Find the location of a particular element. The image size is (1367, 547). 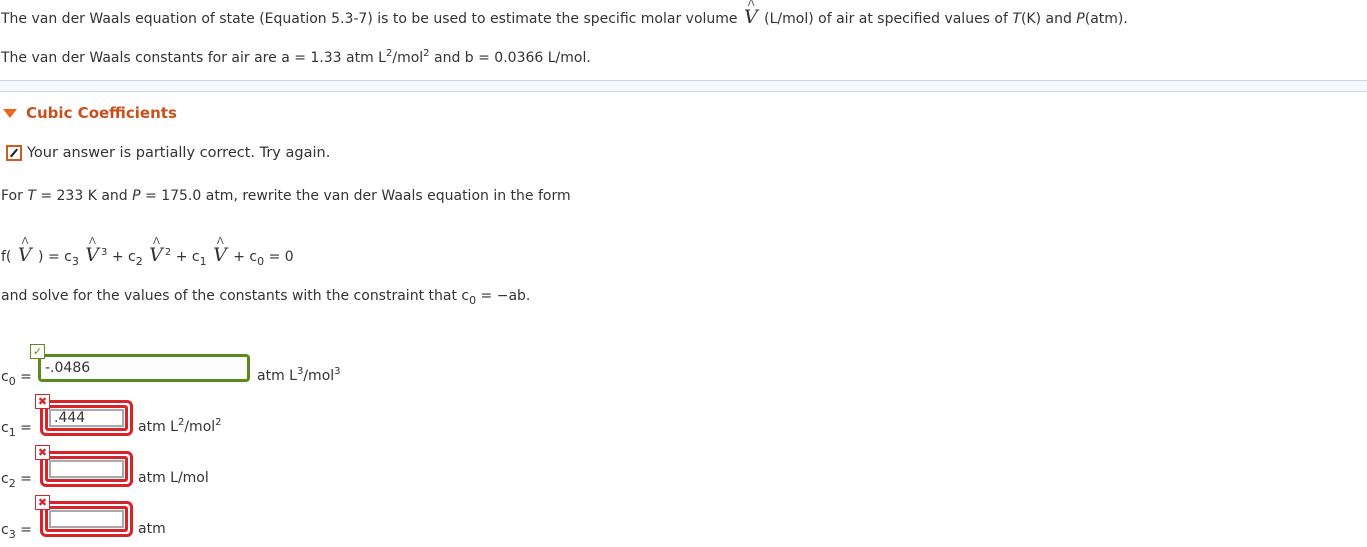

c1-input-frame is located at coordinates (86, 418).